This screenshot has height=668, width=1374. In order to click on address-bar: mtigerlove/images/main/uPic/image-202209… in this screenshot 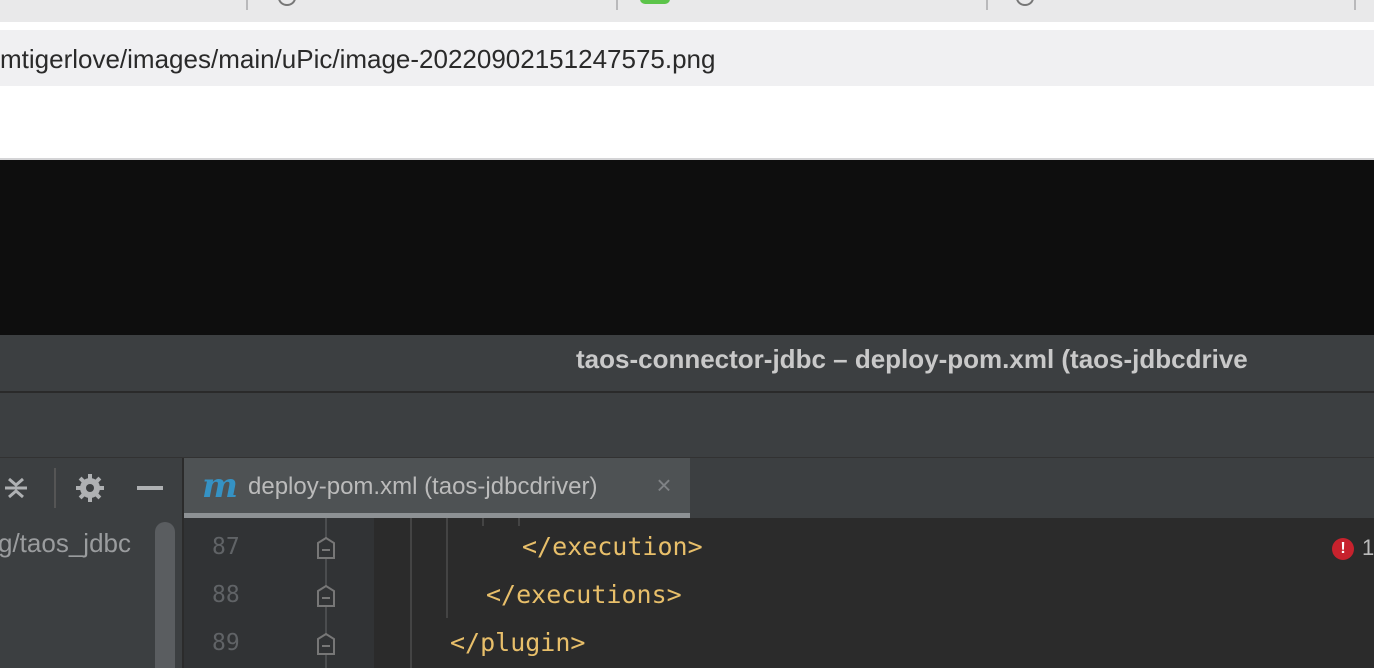, I will do `click(687, 58)`.